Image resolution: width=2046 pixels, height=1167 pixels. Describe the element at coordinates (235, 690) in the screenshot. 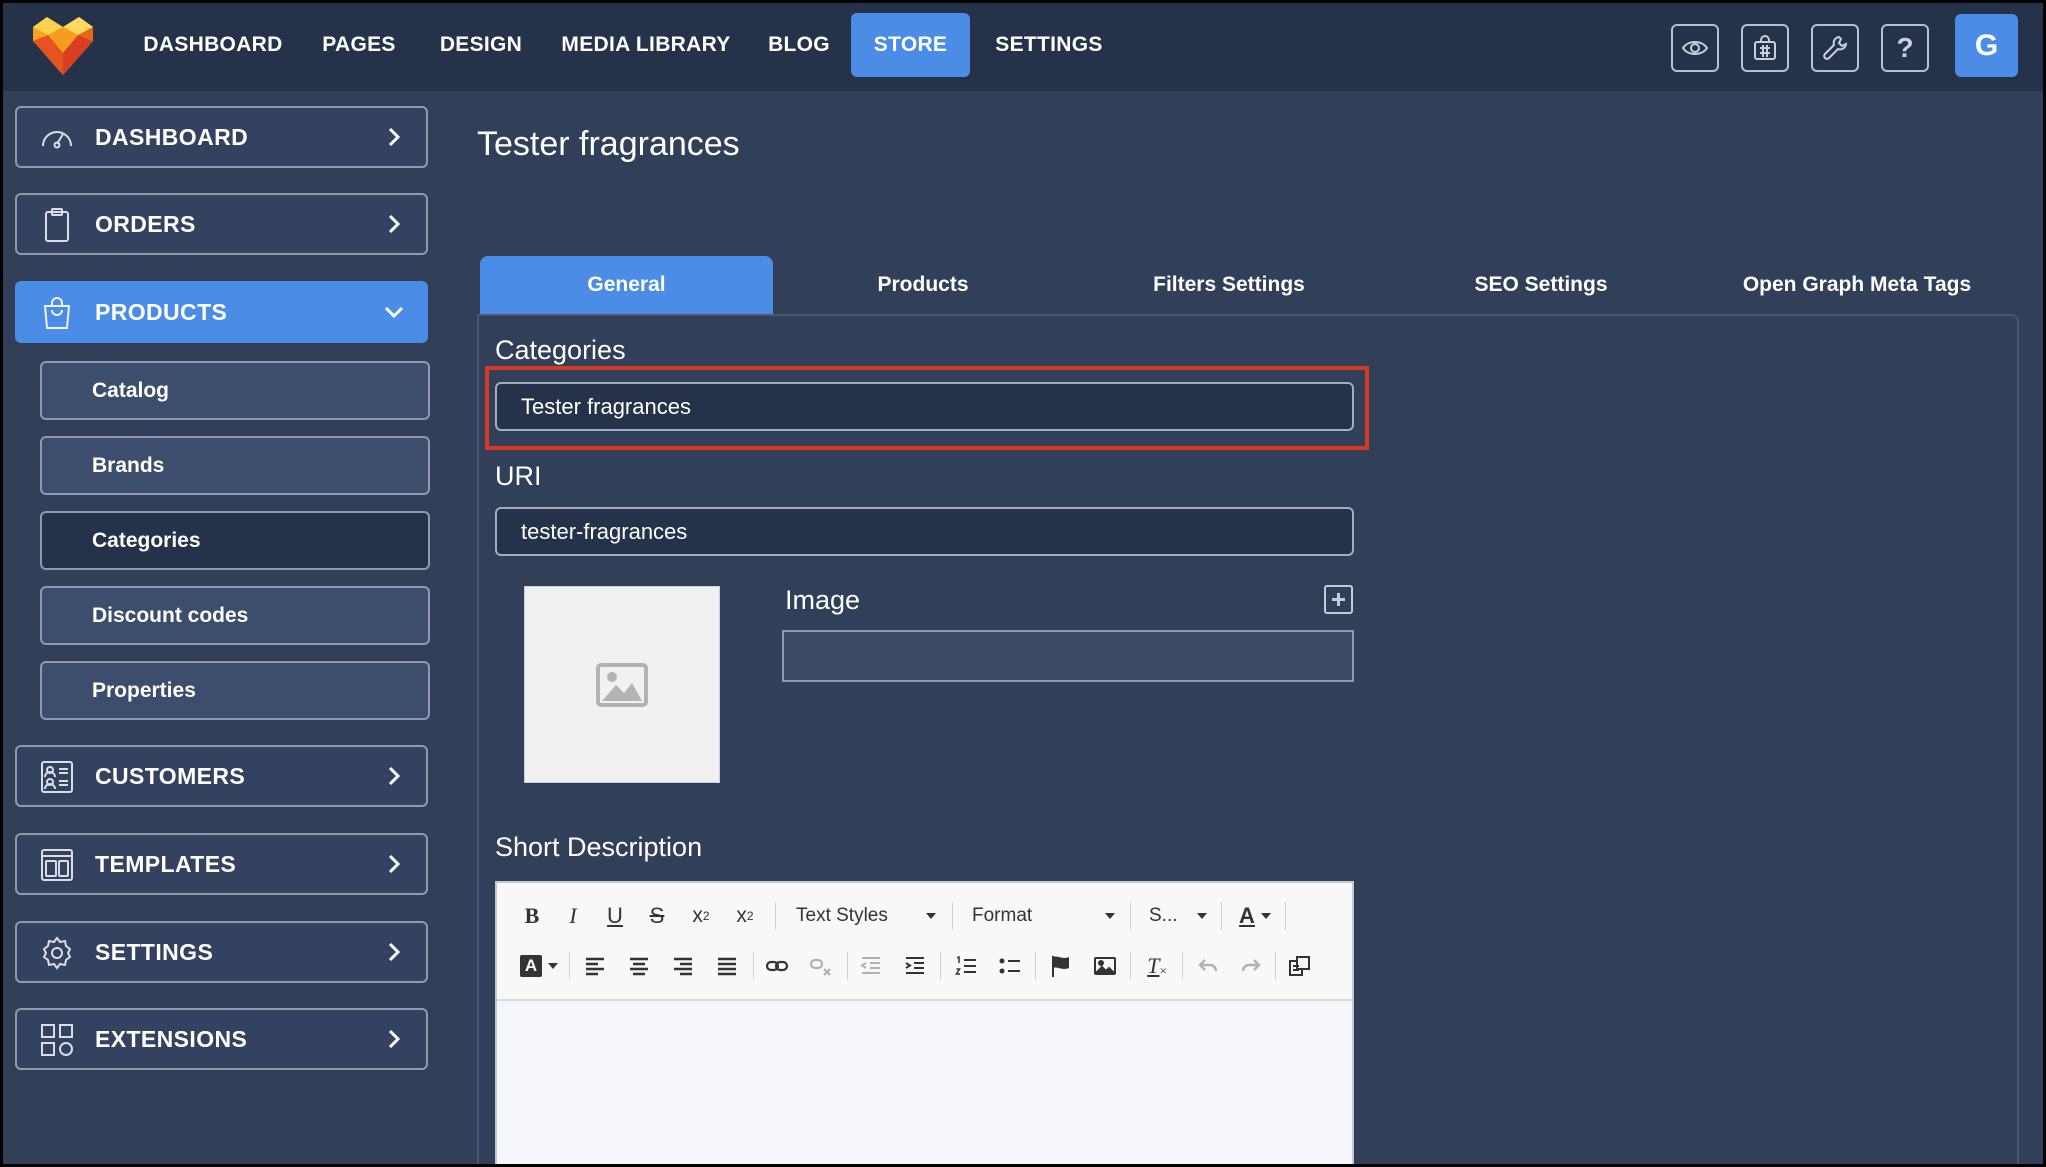

I see `subnav-properties: Properties` at that location.